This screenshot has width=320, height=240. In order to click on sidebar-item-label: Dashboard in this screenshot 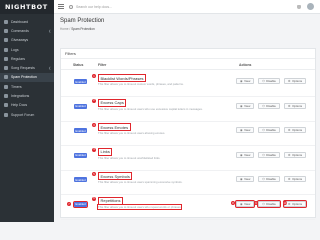, I will do `click(20, 21)`.